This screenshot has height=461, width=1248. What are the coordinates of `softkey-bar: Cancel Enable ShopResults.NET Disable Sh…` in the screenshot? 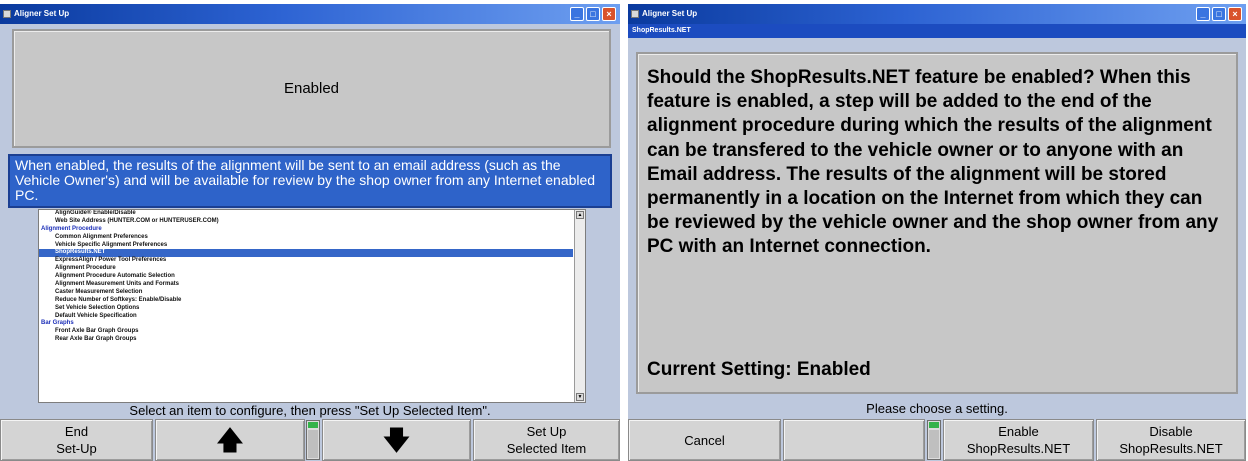 It's located at (937, 440).